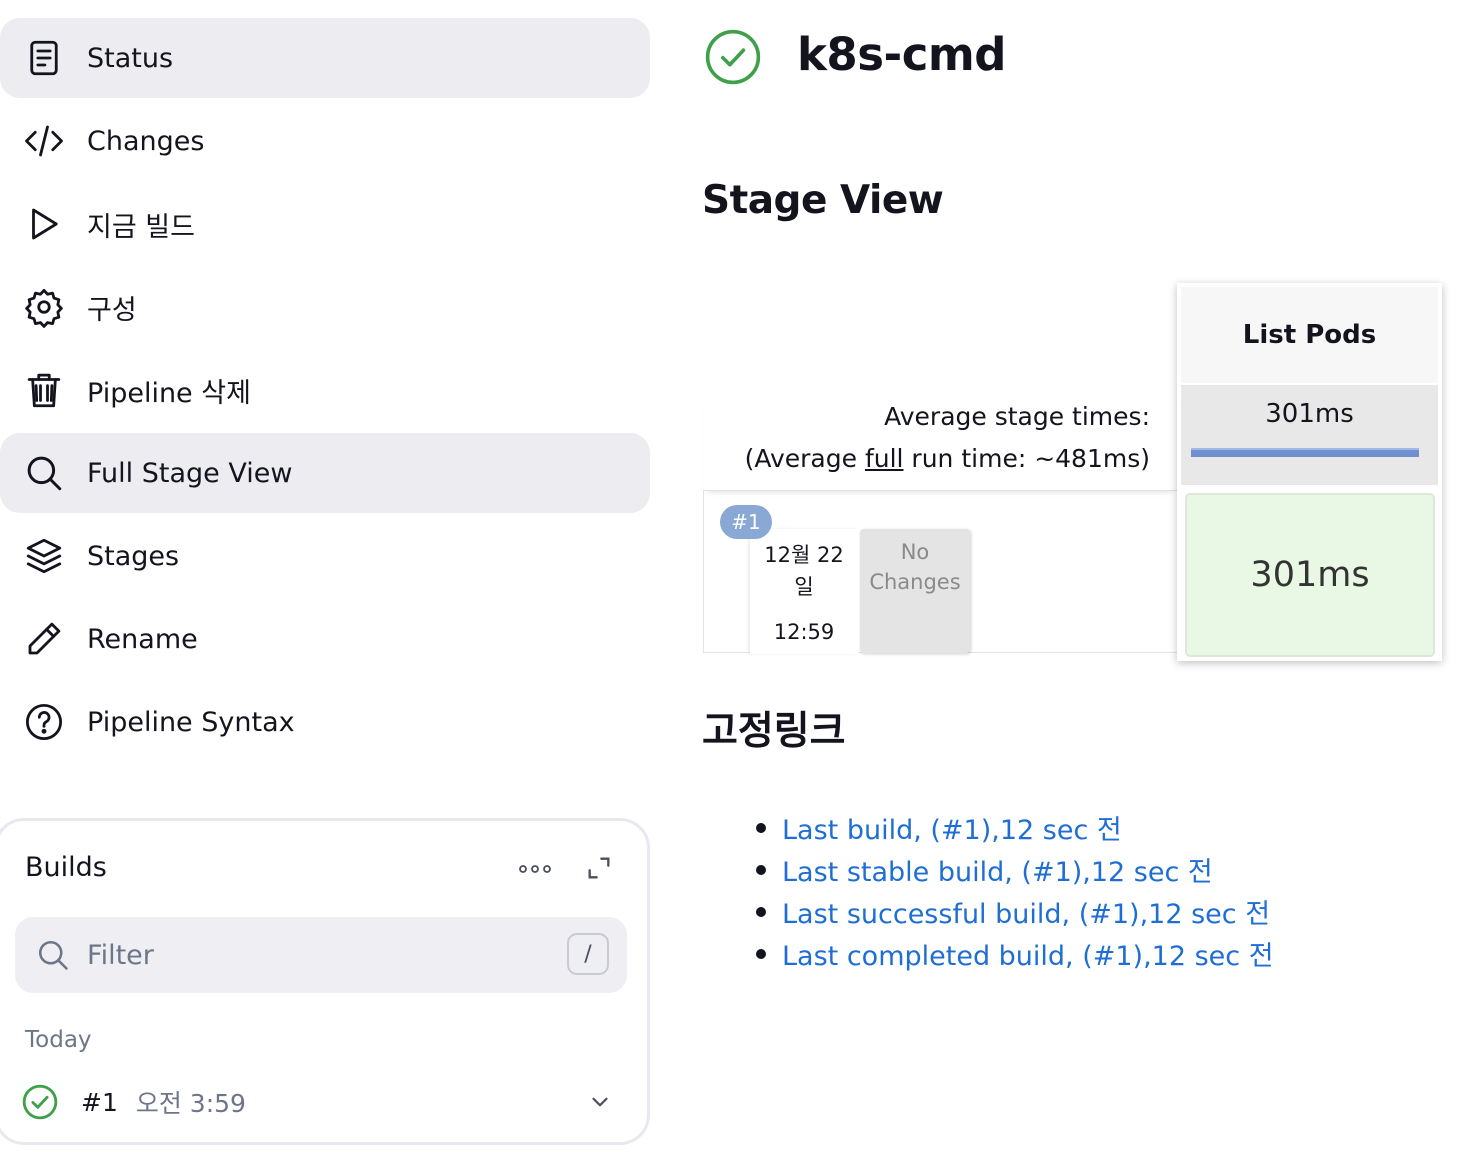 The image size is (1458, 1152). I want to click on stage-run-row: 12월 22 일 12:59 No Changes #1, so click(940, 572).